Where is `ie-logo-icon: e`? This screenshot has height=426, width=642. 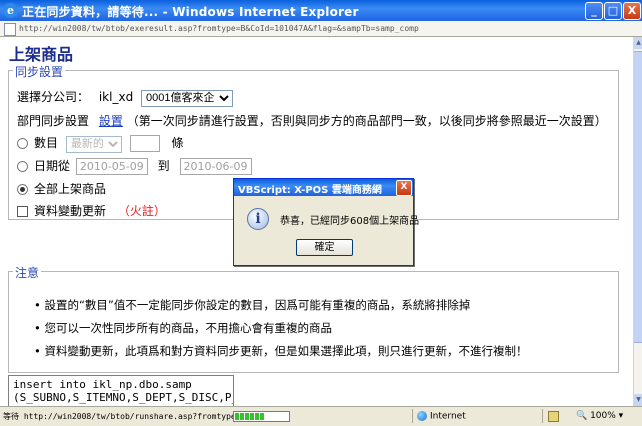 ie-logo-icon: e is located at coordinates (10, 10).